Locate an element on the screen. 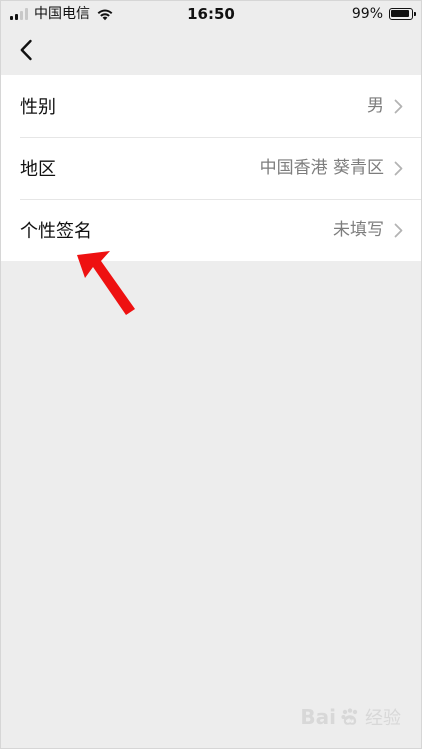 The image size is (422, 749). back-button is located at coordinates (26, 50).